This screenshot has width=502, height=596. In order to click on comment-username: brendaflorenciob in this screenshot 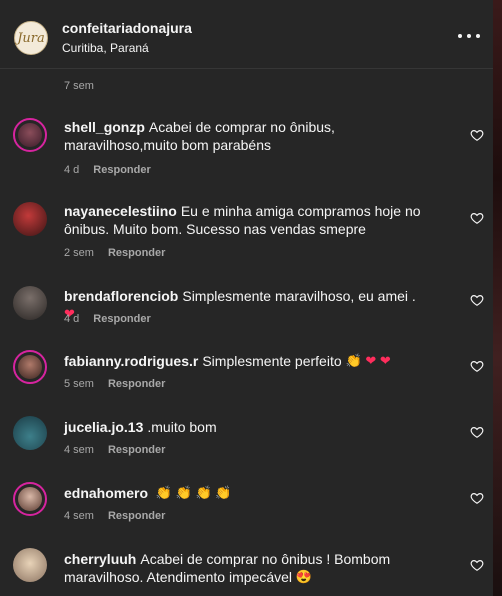, I will do `click(121, 296)`.